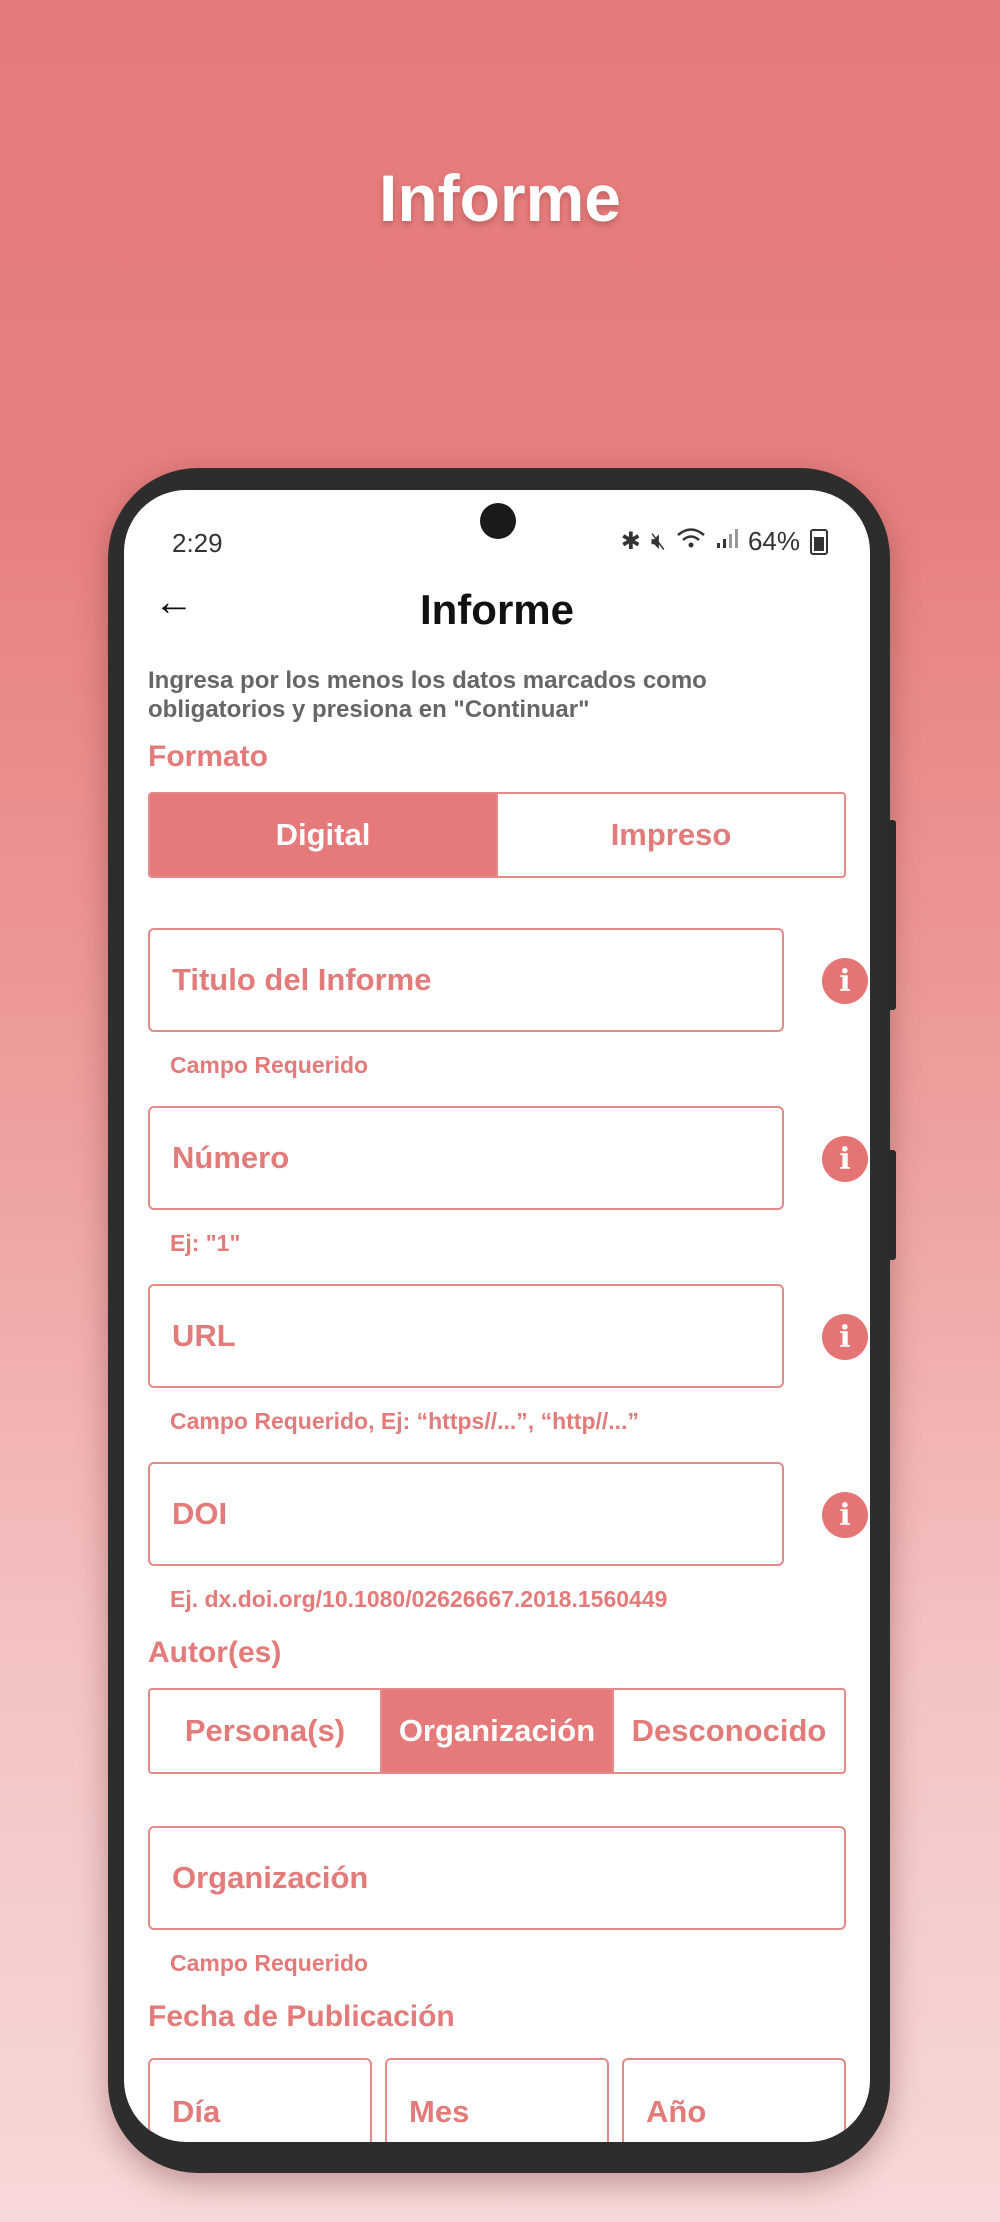  What do you see at coordinates (205, 1243) in the screenshot?
I see `numero-hint: Ej: "1"` at bounding box center [205, 1243].